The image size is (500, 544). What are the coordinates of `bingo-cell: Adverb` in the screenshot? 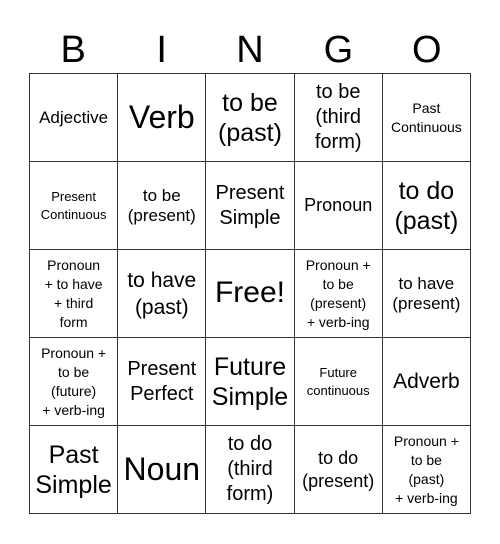 It's located at (426, 382).